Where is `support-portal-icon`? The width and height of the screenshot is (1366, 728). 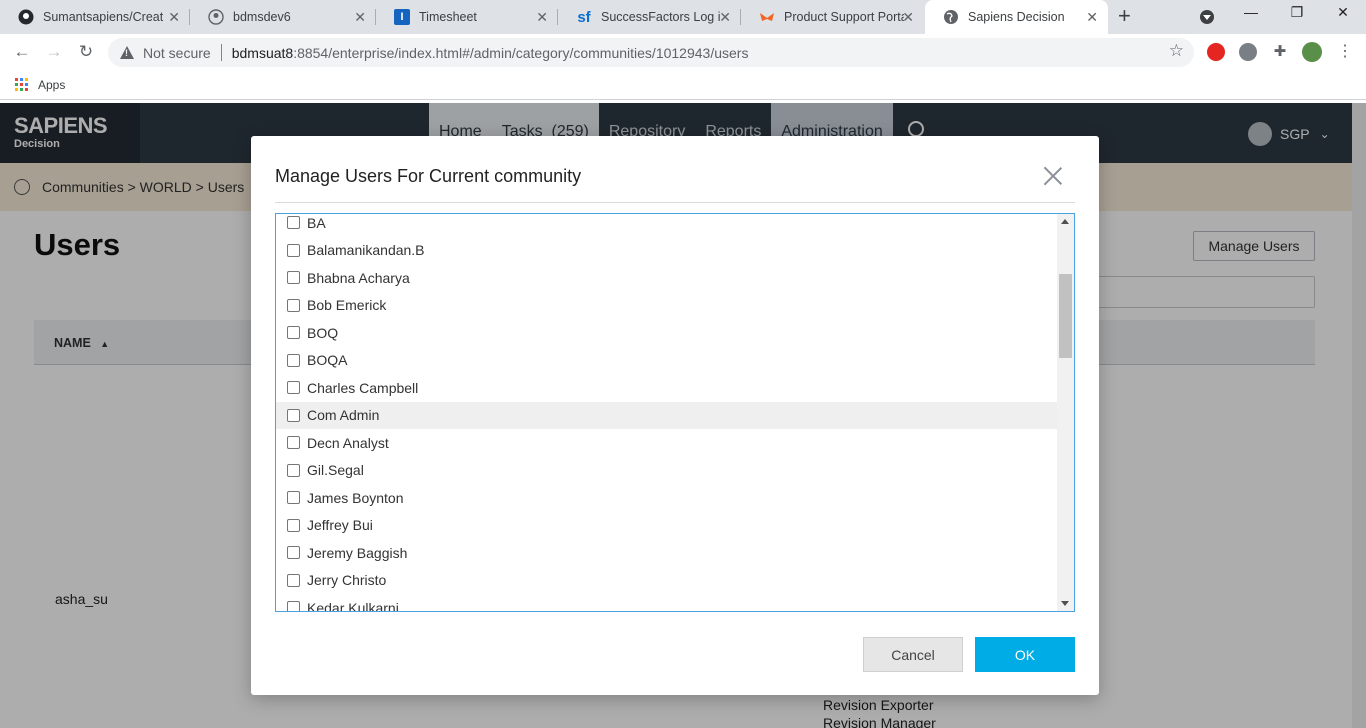 support-portal-icon is located at coordinates (767, 17).